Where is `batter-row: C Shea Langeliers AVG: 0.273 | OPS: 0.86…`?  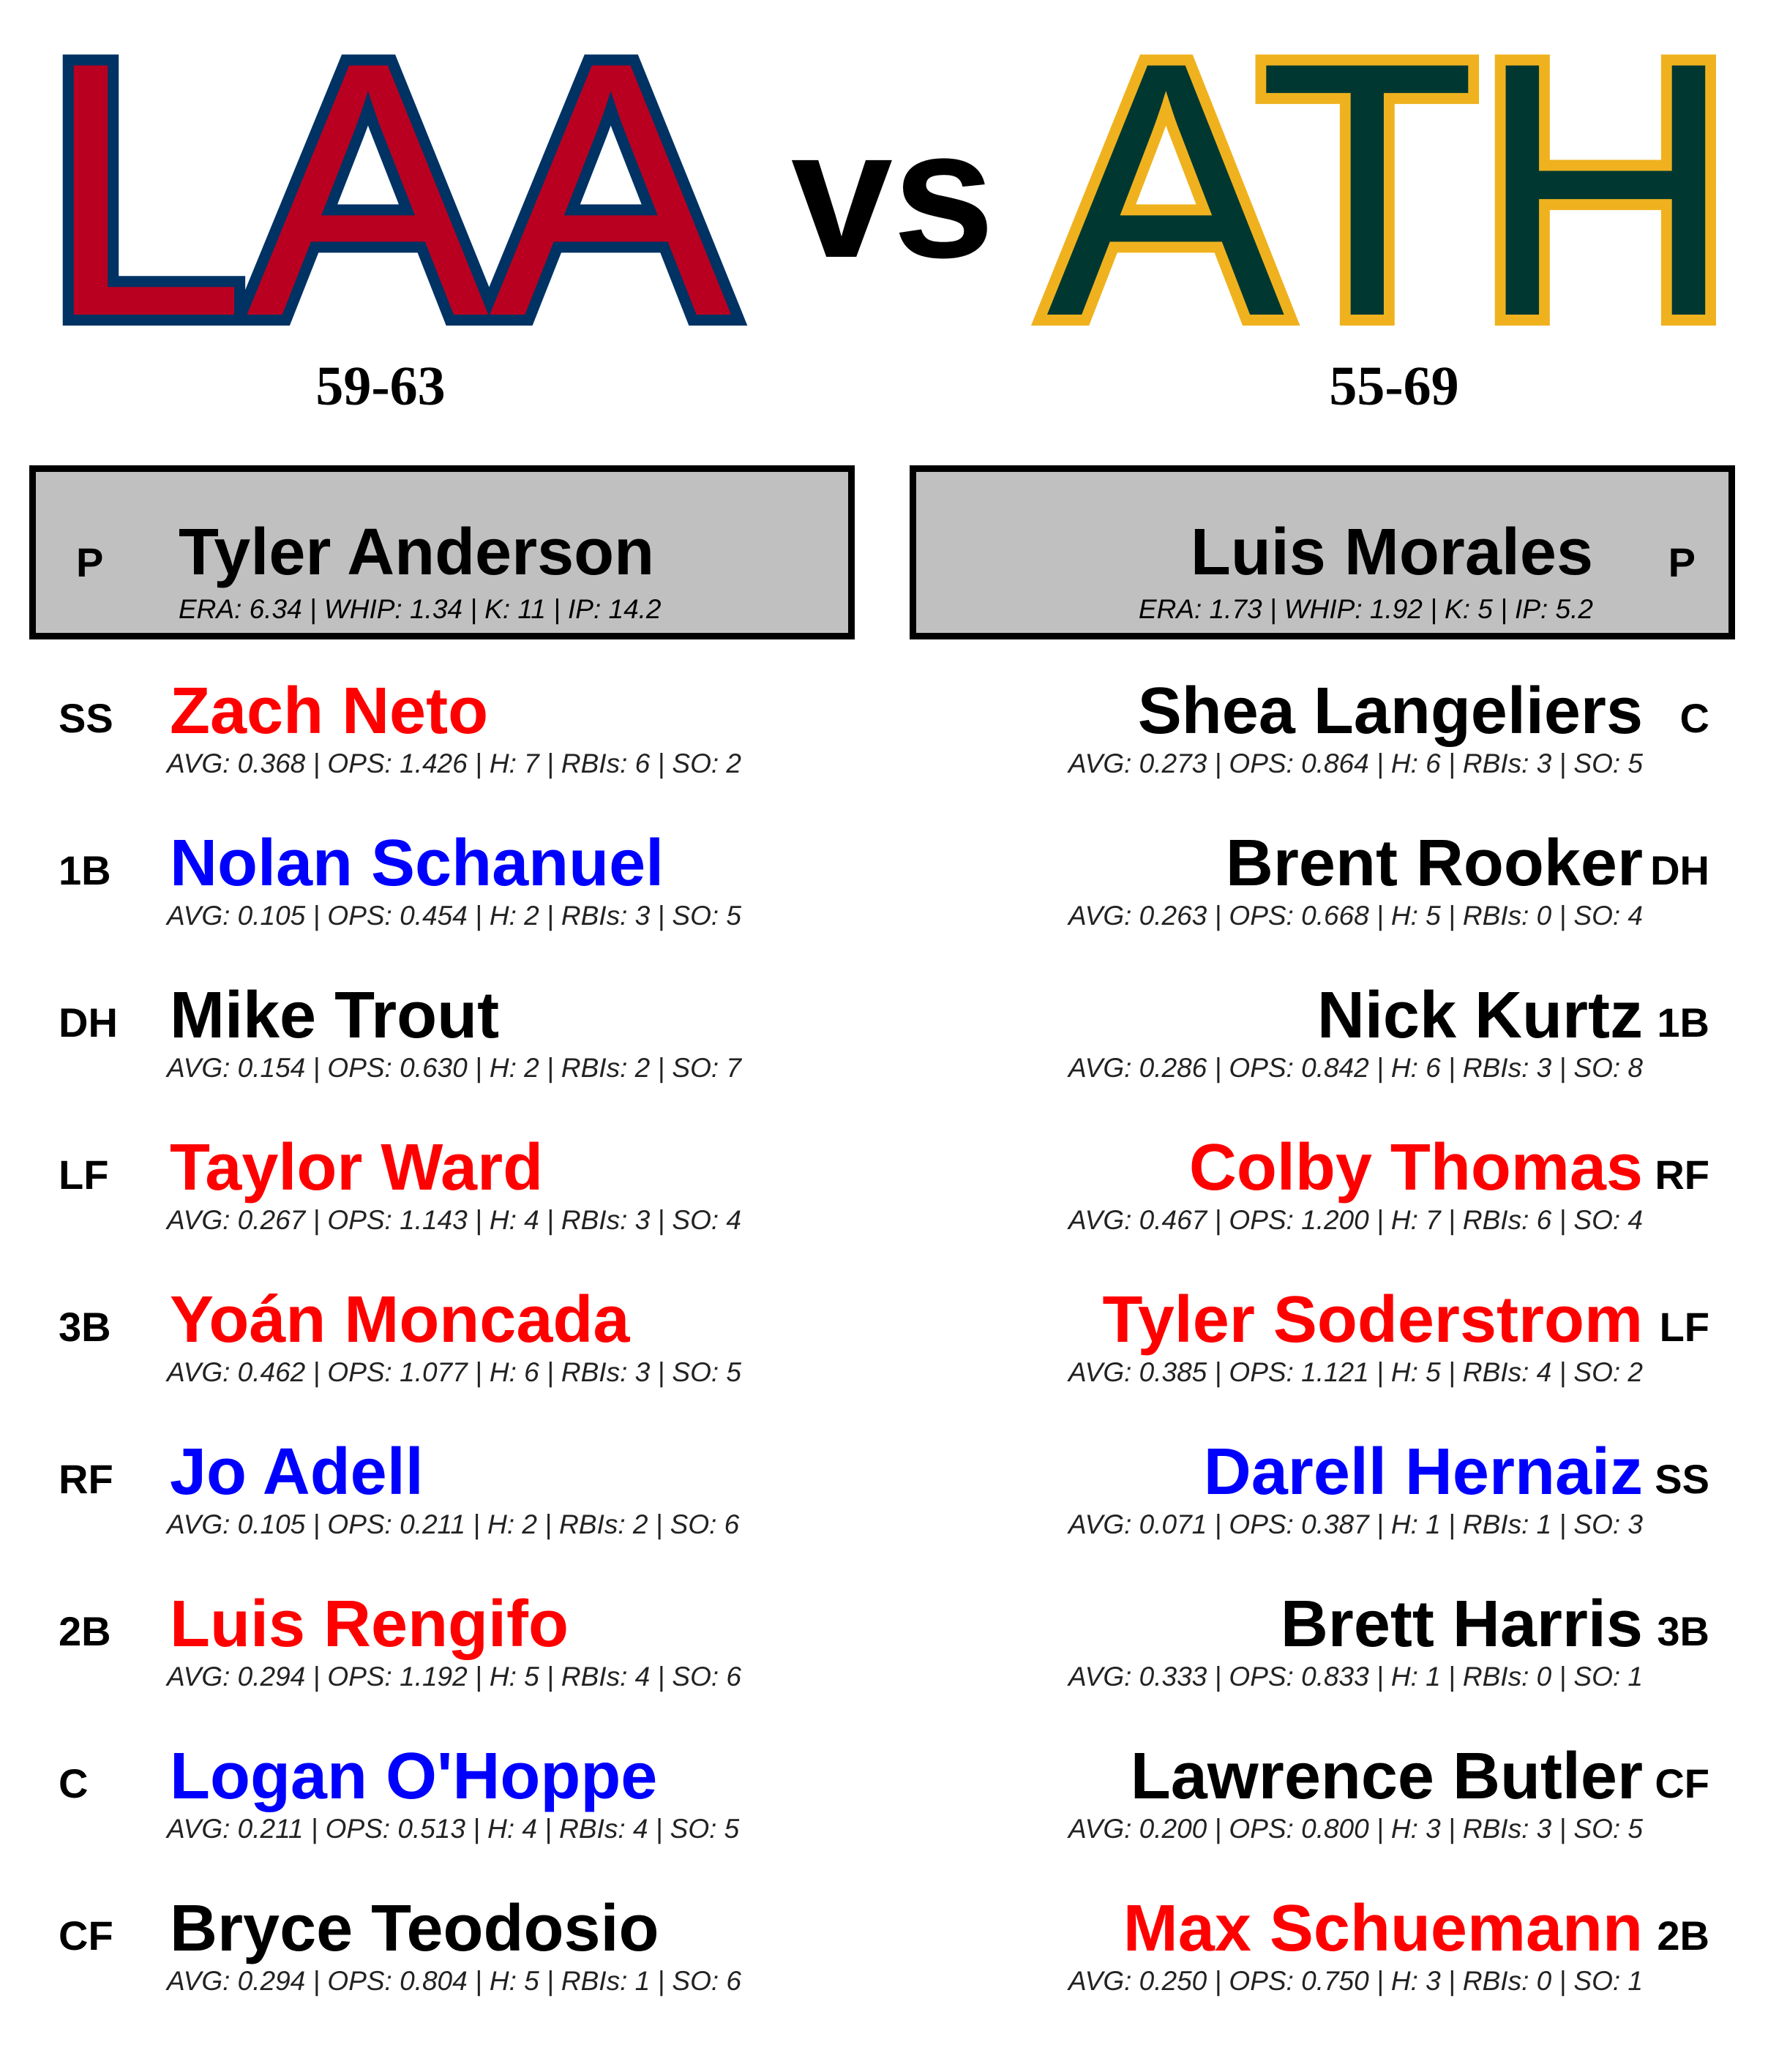
batter-row: C Shea Langeliers AVG: 0.273 | OPS: 0.86… is located at coordinates (1321, 736).